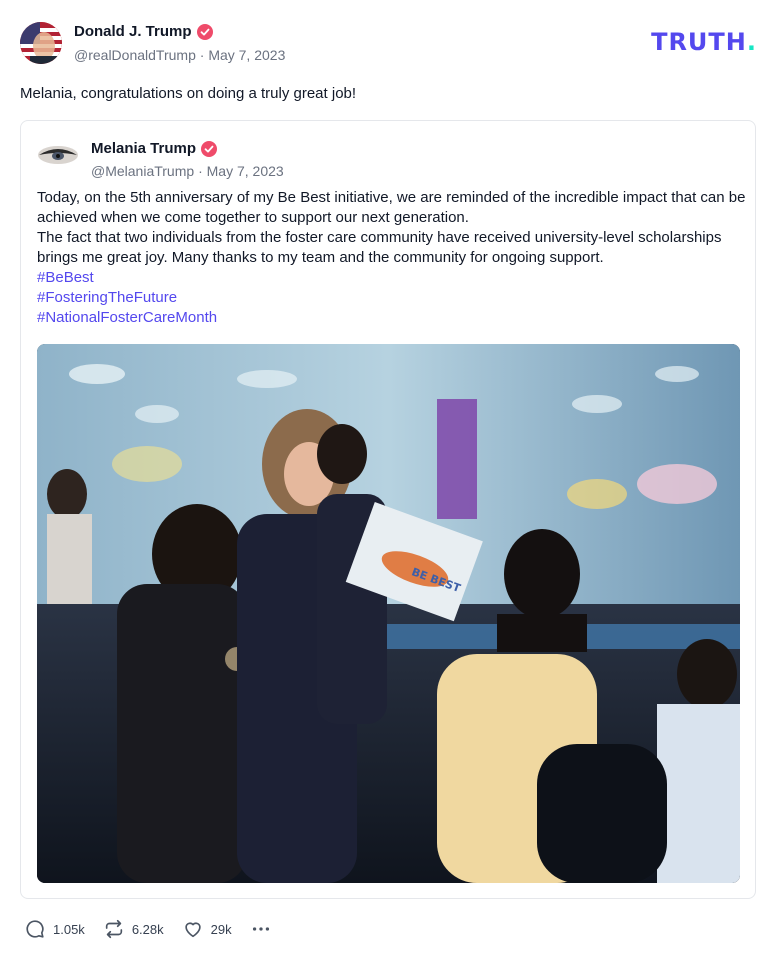 This screenshot has width=777, height=961. I want to click on like-count: 29k, so click(221, 929).